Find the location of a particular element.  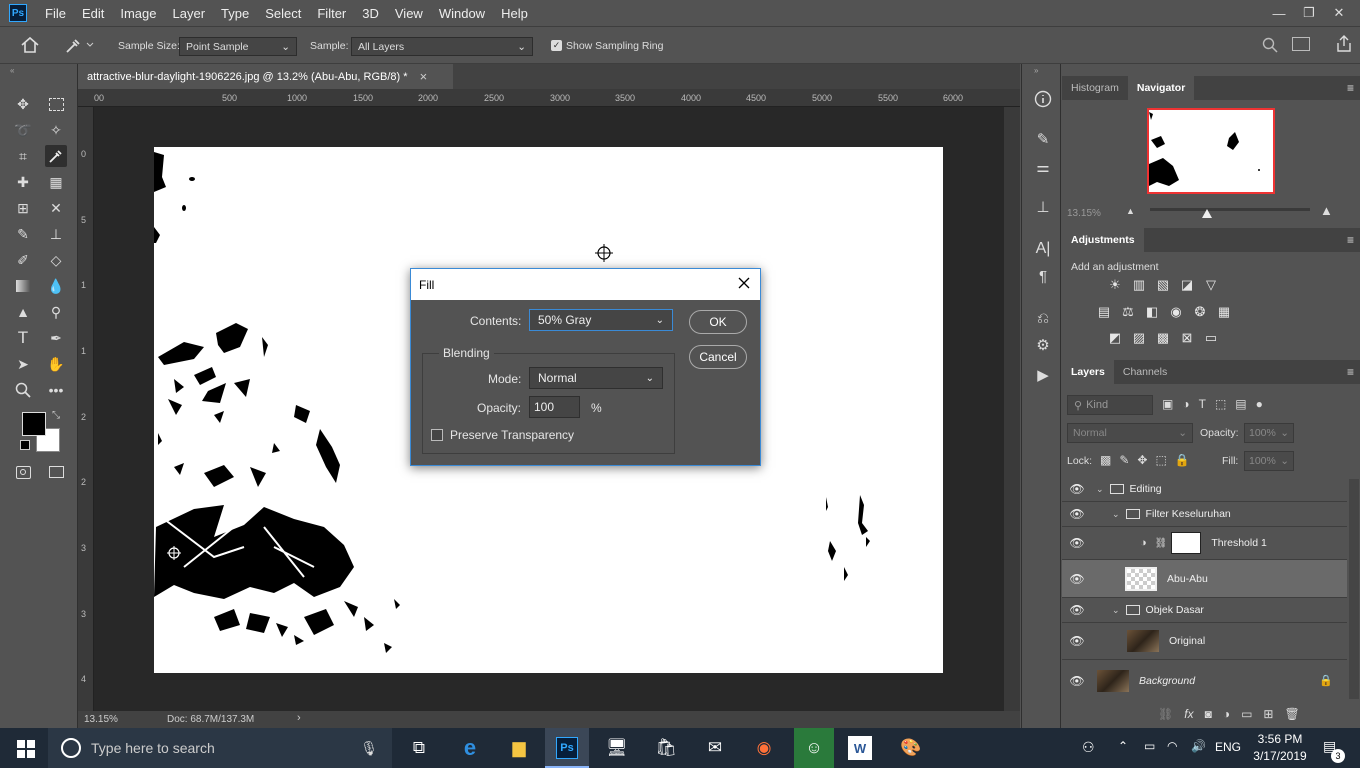

menu-3d: 3D is located at coordinates (370, 13).